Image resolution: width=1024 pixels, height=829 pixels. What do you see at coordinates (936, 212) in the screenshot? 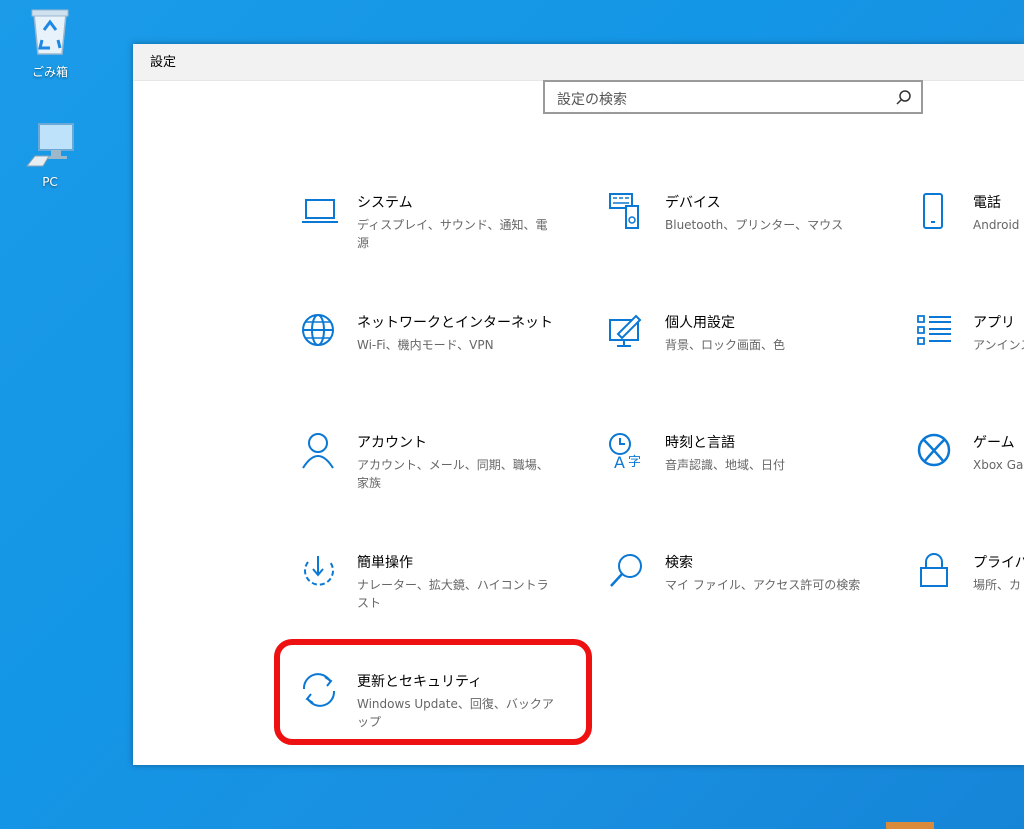
I see `phone-icon` at bounding box center [936, 212].